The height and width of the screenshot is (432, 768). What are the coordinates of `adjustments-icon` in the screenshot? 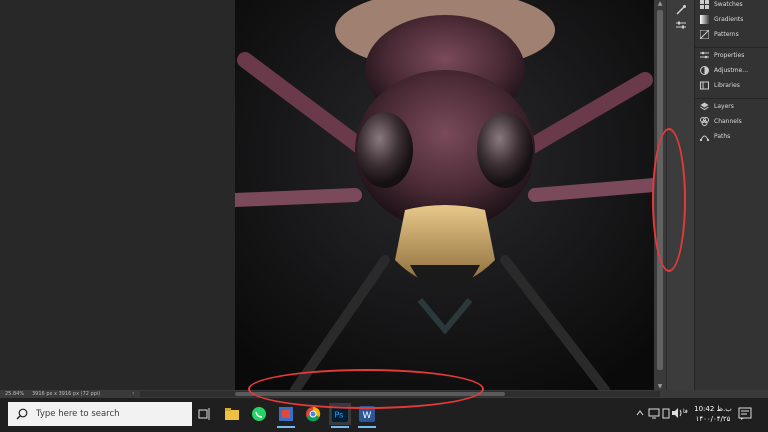 It's located at (704, 71).